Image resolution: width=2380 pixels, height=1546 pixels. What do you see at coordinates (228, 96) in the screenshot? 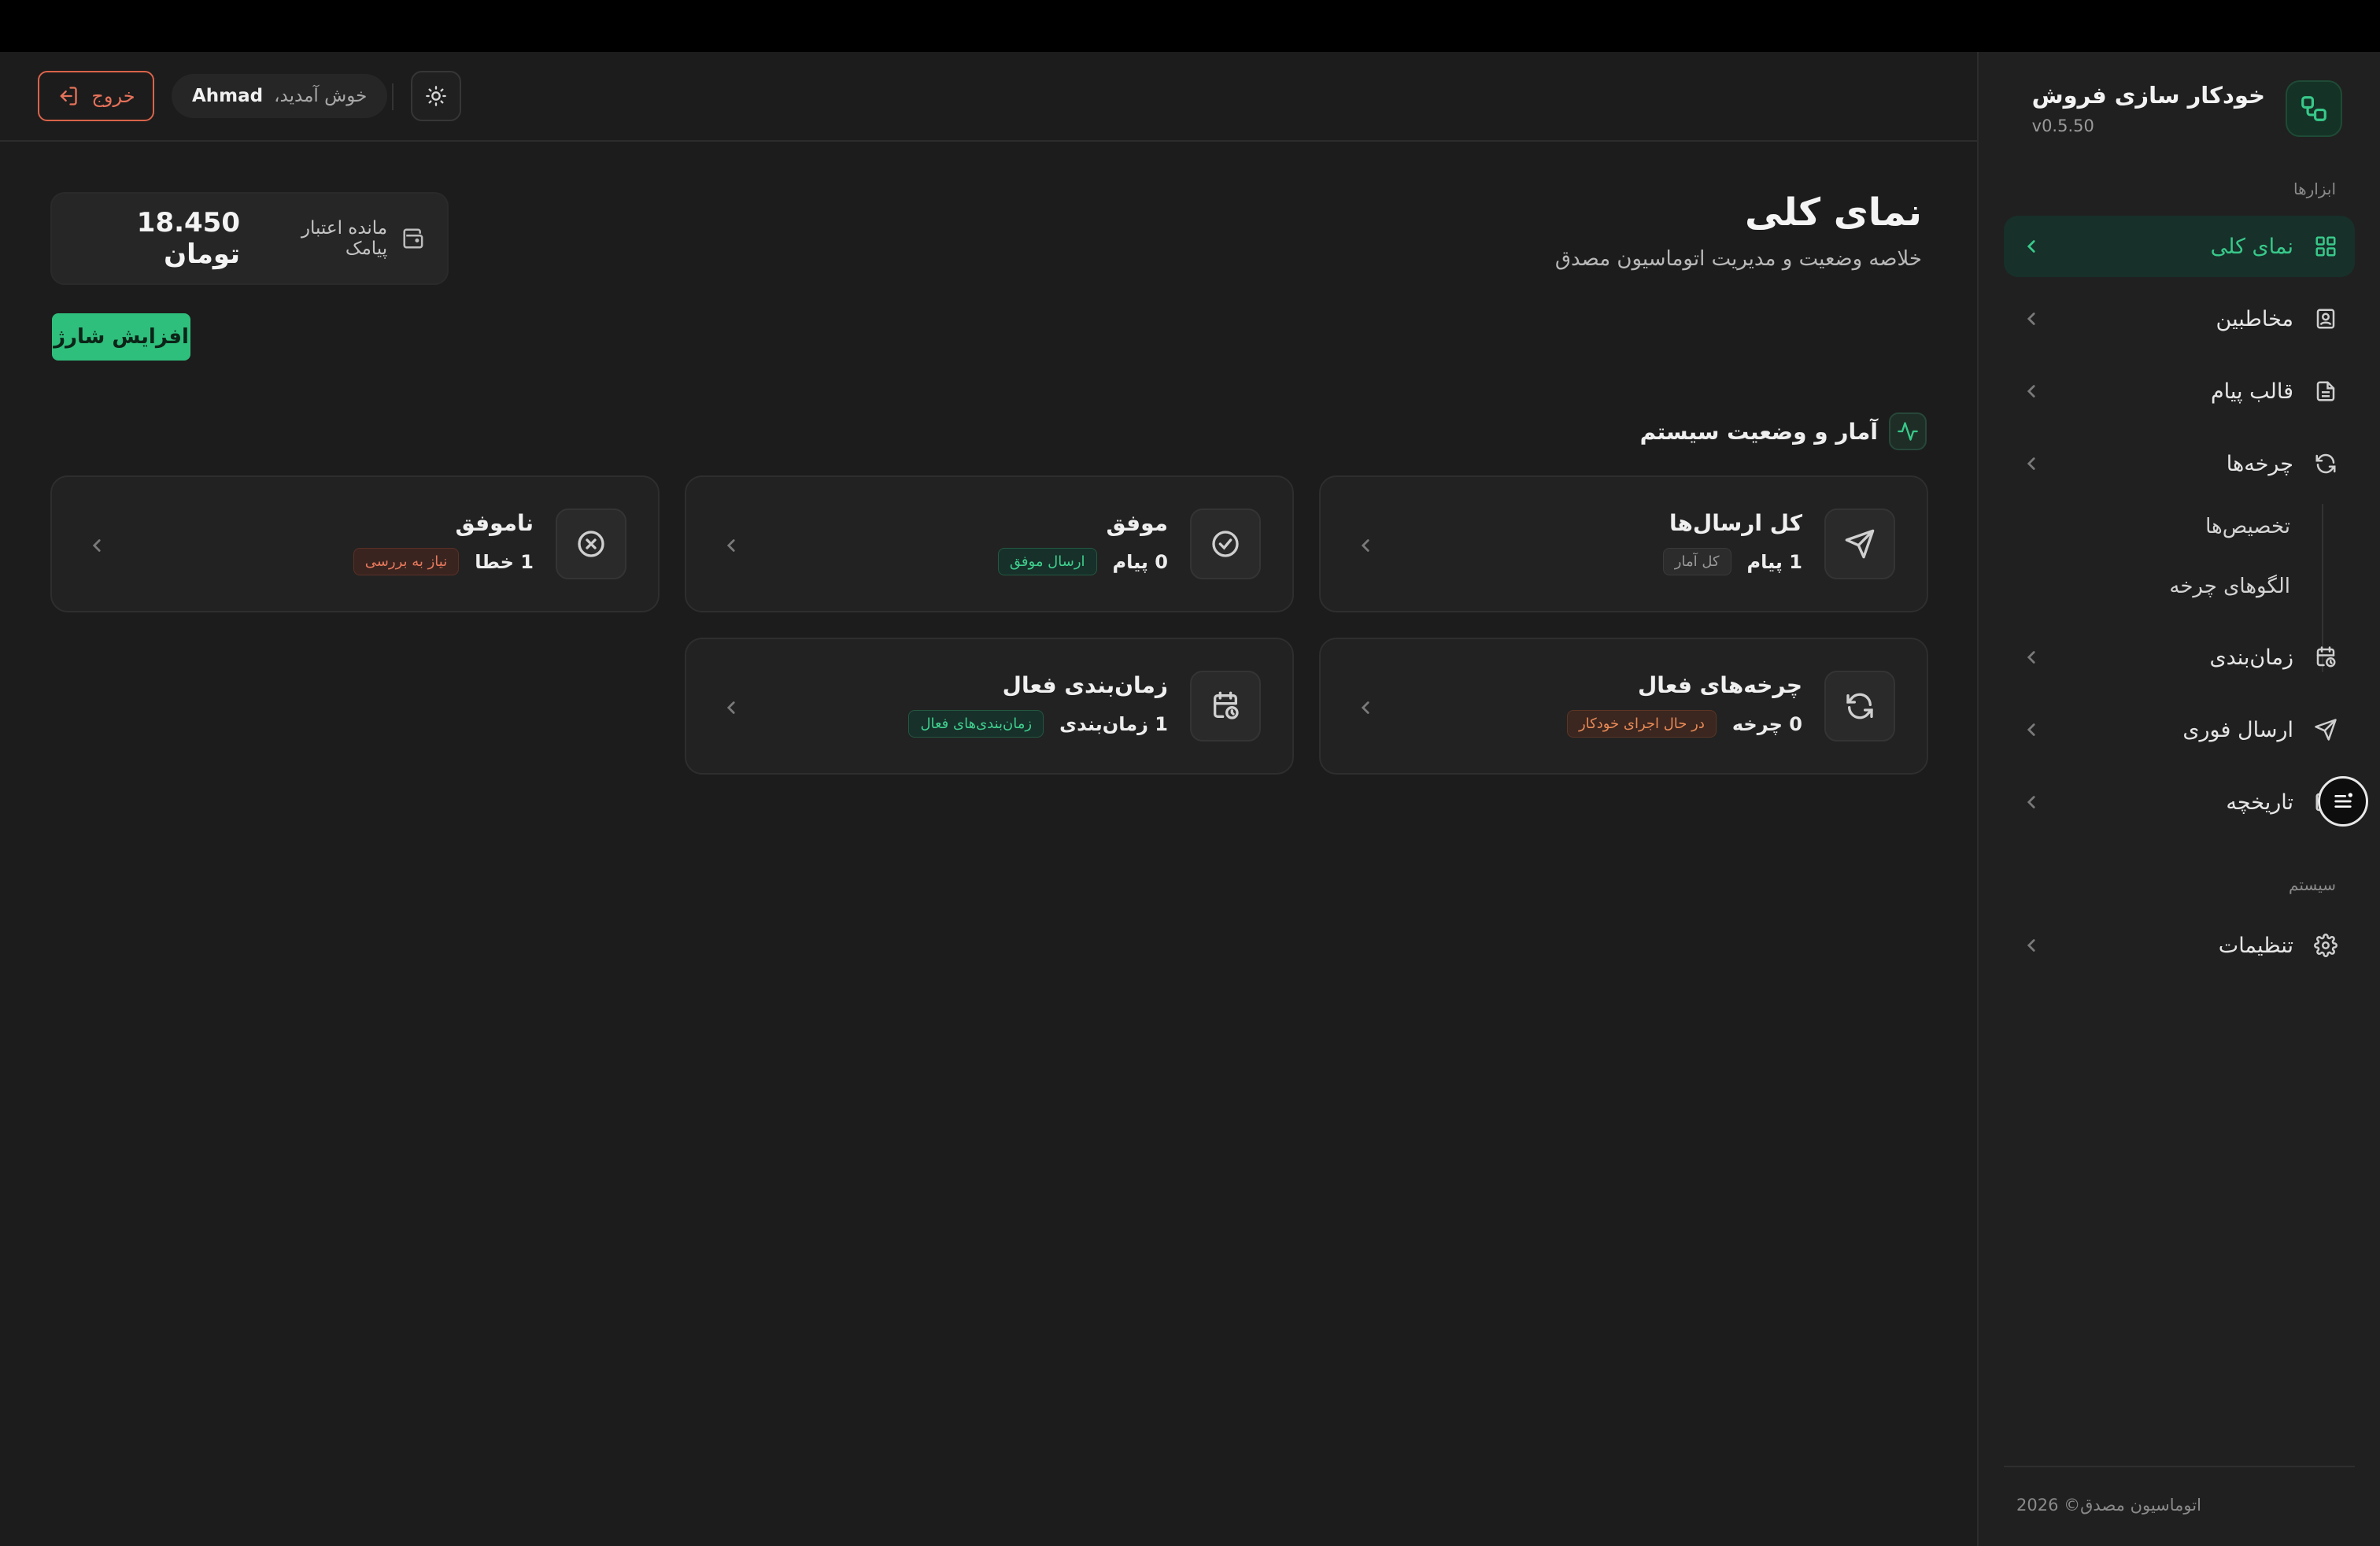
I see `user-name: Ahmad` at bounding box center [228, 96].